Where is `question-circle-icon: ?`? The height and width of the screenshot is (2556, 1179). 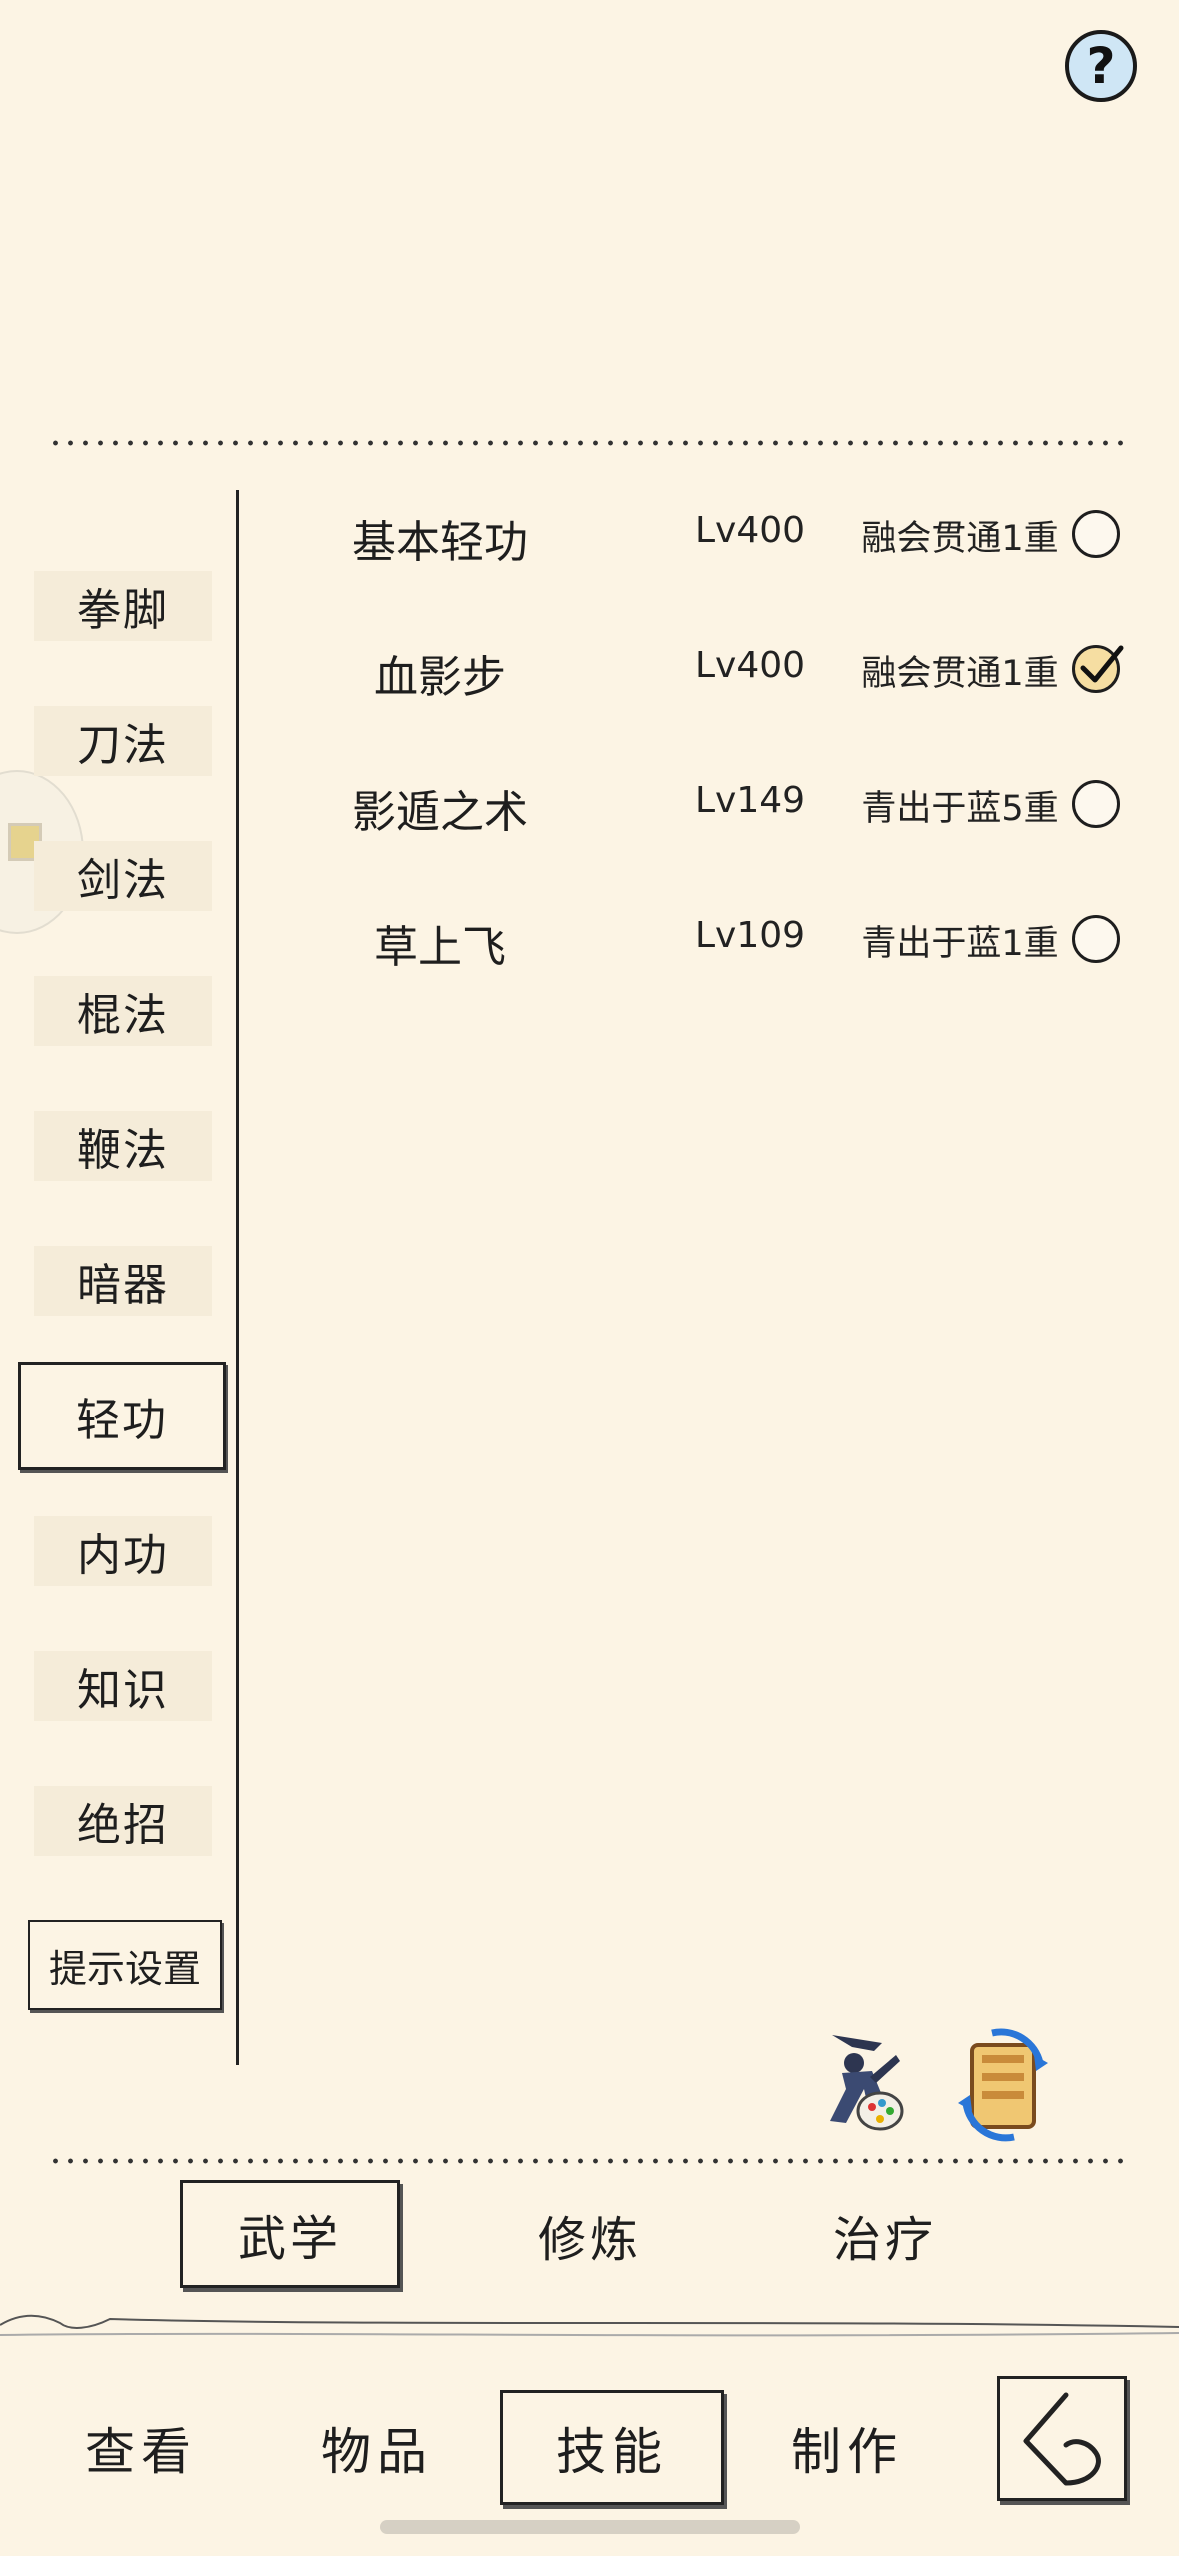 question-circle-icon: ? is located at coordinates (1101, 66).